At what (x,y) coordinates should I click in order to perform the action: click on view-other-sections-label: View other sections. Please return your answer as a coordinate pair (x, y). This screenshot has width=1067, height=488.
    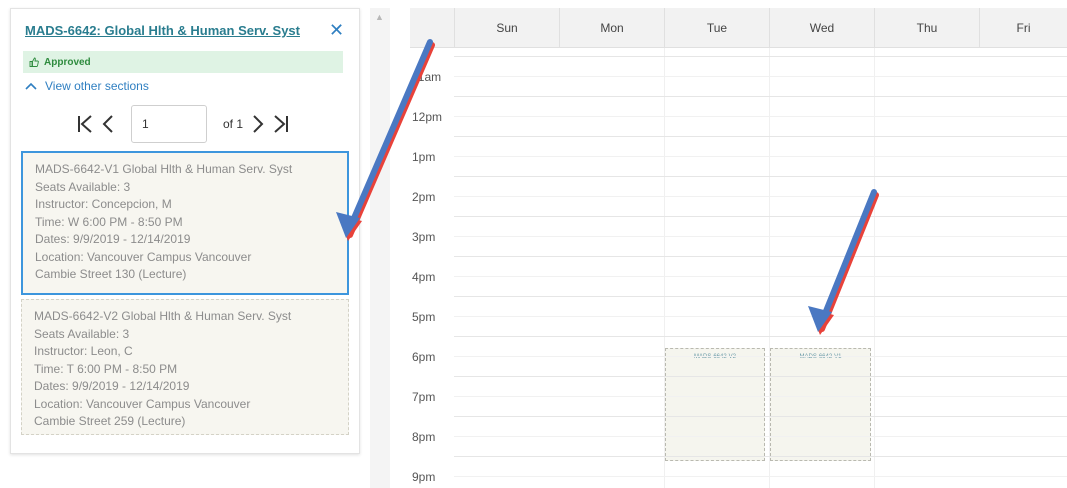
    Looking at the image, I should click on (97, 86).